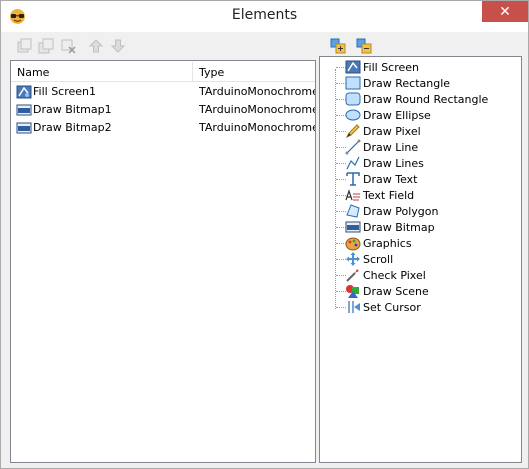 This screenshot has width=529, height=469. I want to click on palette-item-label: Draw Text, so click(390, 179).